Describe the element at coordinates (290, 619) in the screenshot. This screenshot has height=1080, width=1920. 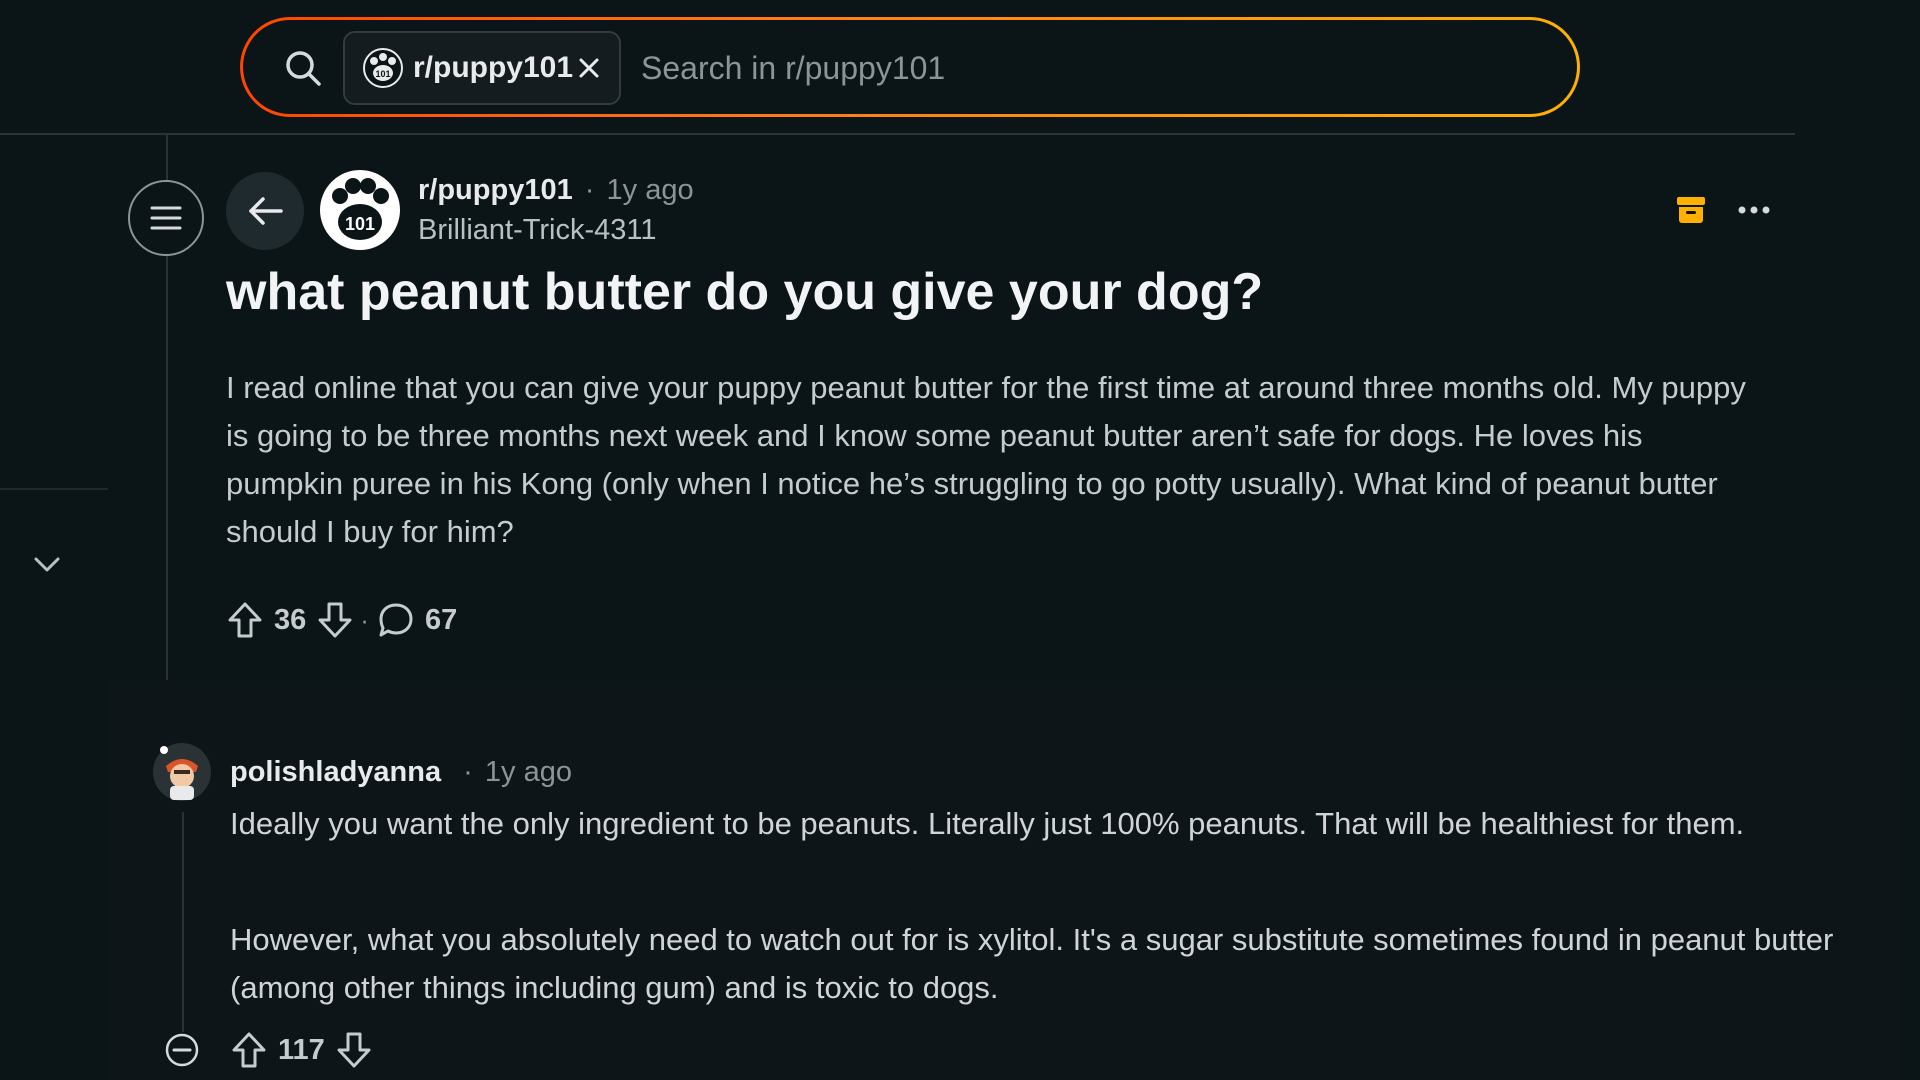
I see `post-vote-count: 36` at that location.